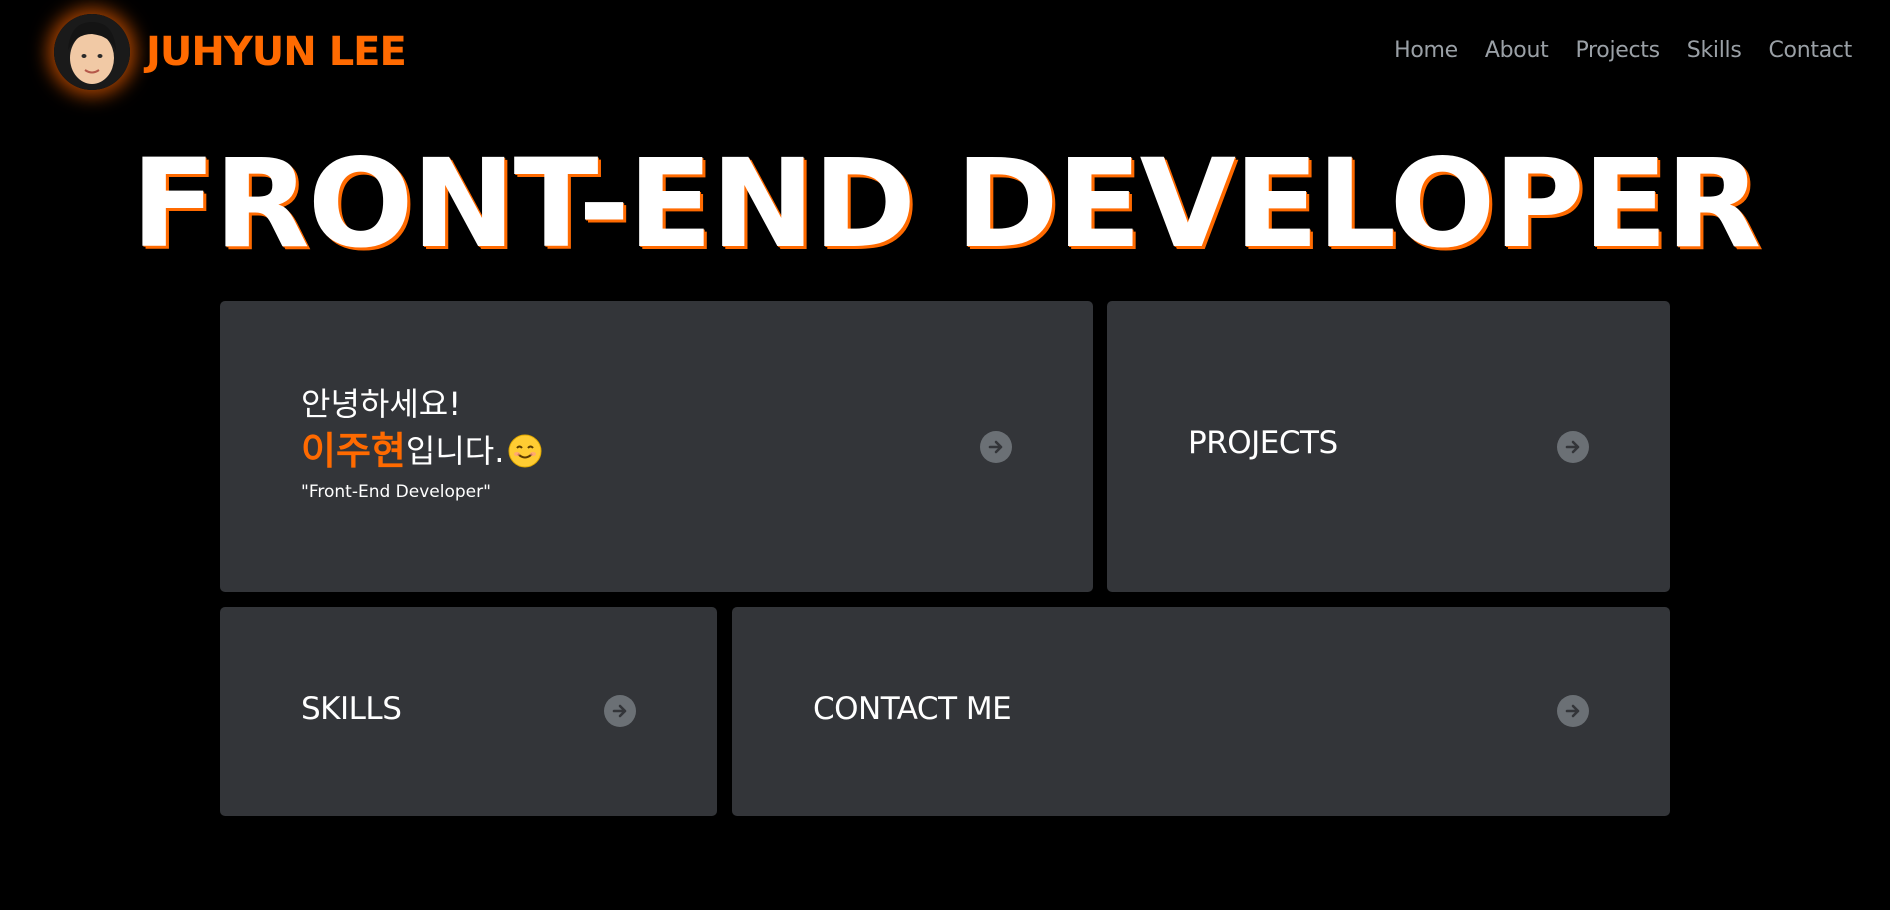 This screenshot has height=910, width=1890. What do you see at coordinates (92, 52) in the screenshot?
I see `avatar` at bounding box center [92, 52].